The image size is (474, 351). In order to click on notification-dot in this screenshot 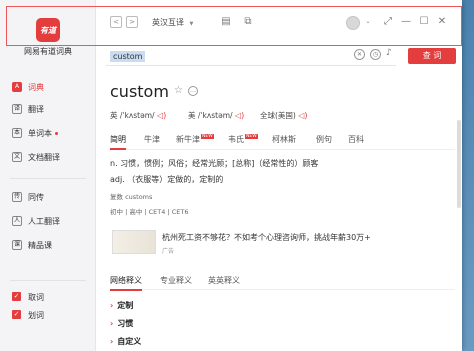, I will do `click(56, 133)`.